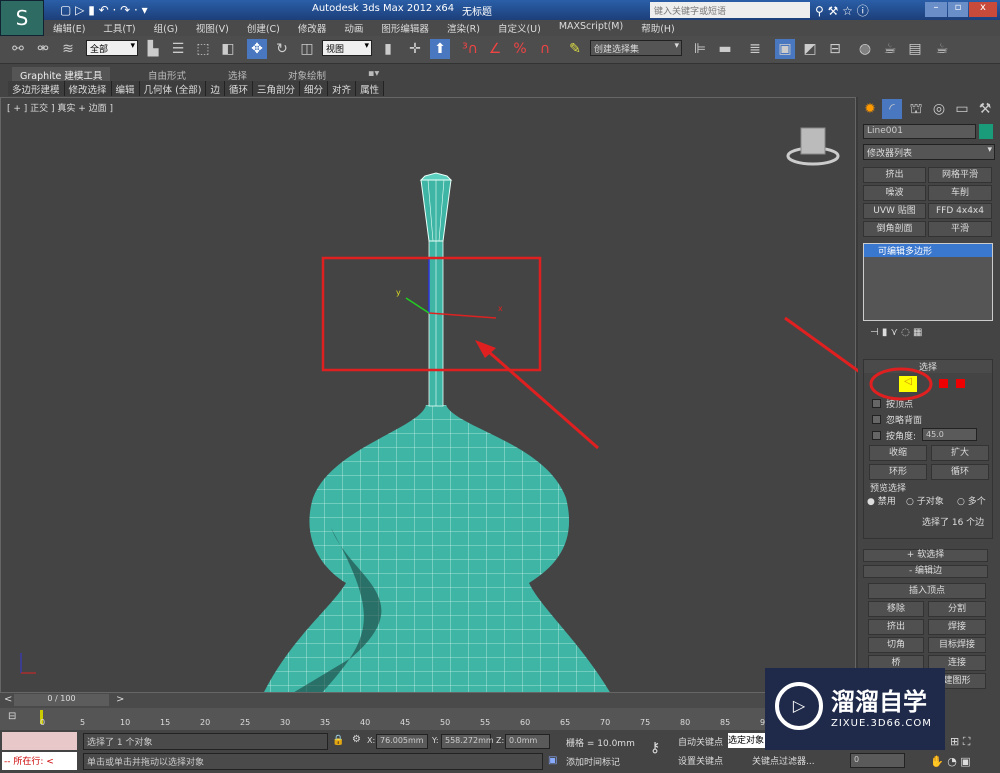  What do you see at coordinates (755, 49) in the screenshot?
I see `layer-manager-icon: ≣` at bounding box center [755, 49].